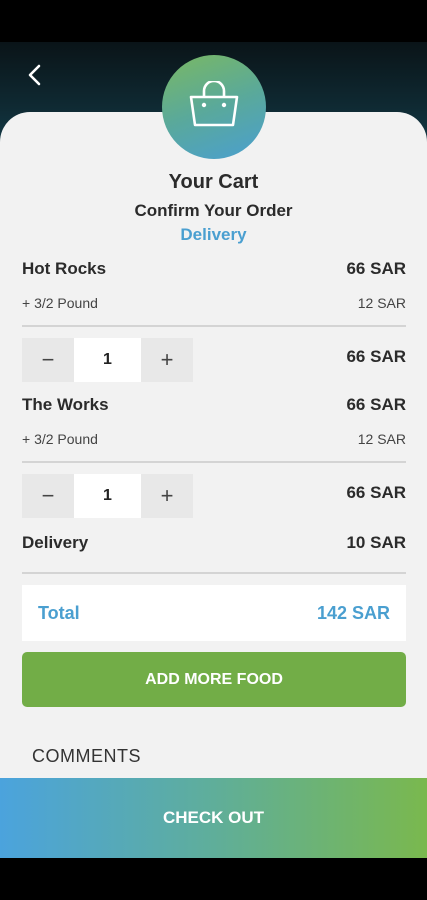 Image resolution: width=427 pixels, height=900 pixels. I want to click on cart-item: The Works 66 SAR, so click(214, 405).